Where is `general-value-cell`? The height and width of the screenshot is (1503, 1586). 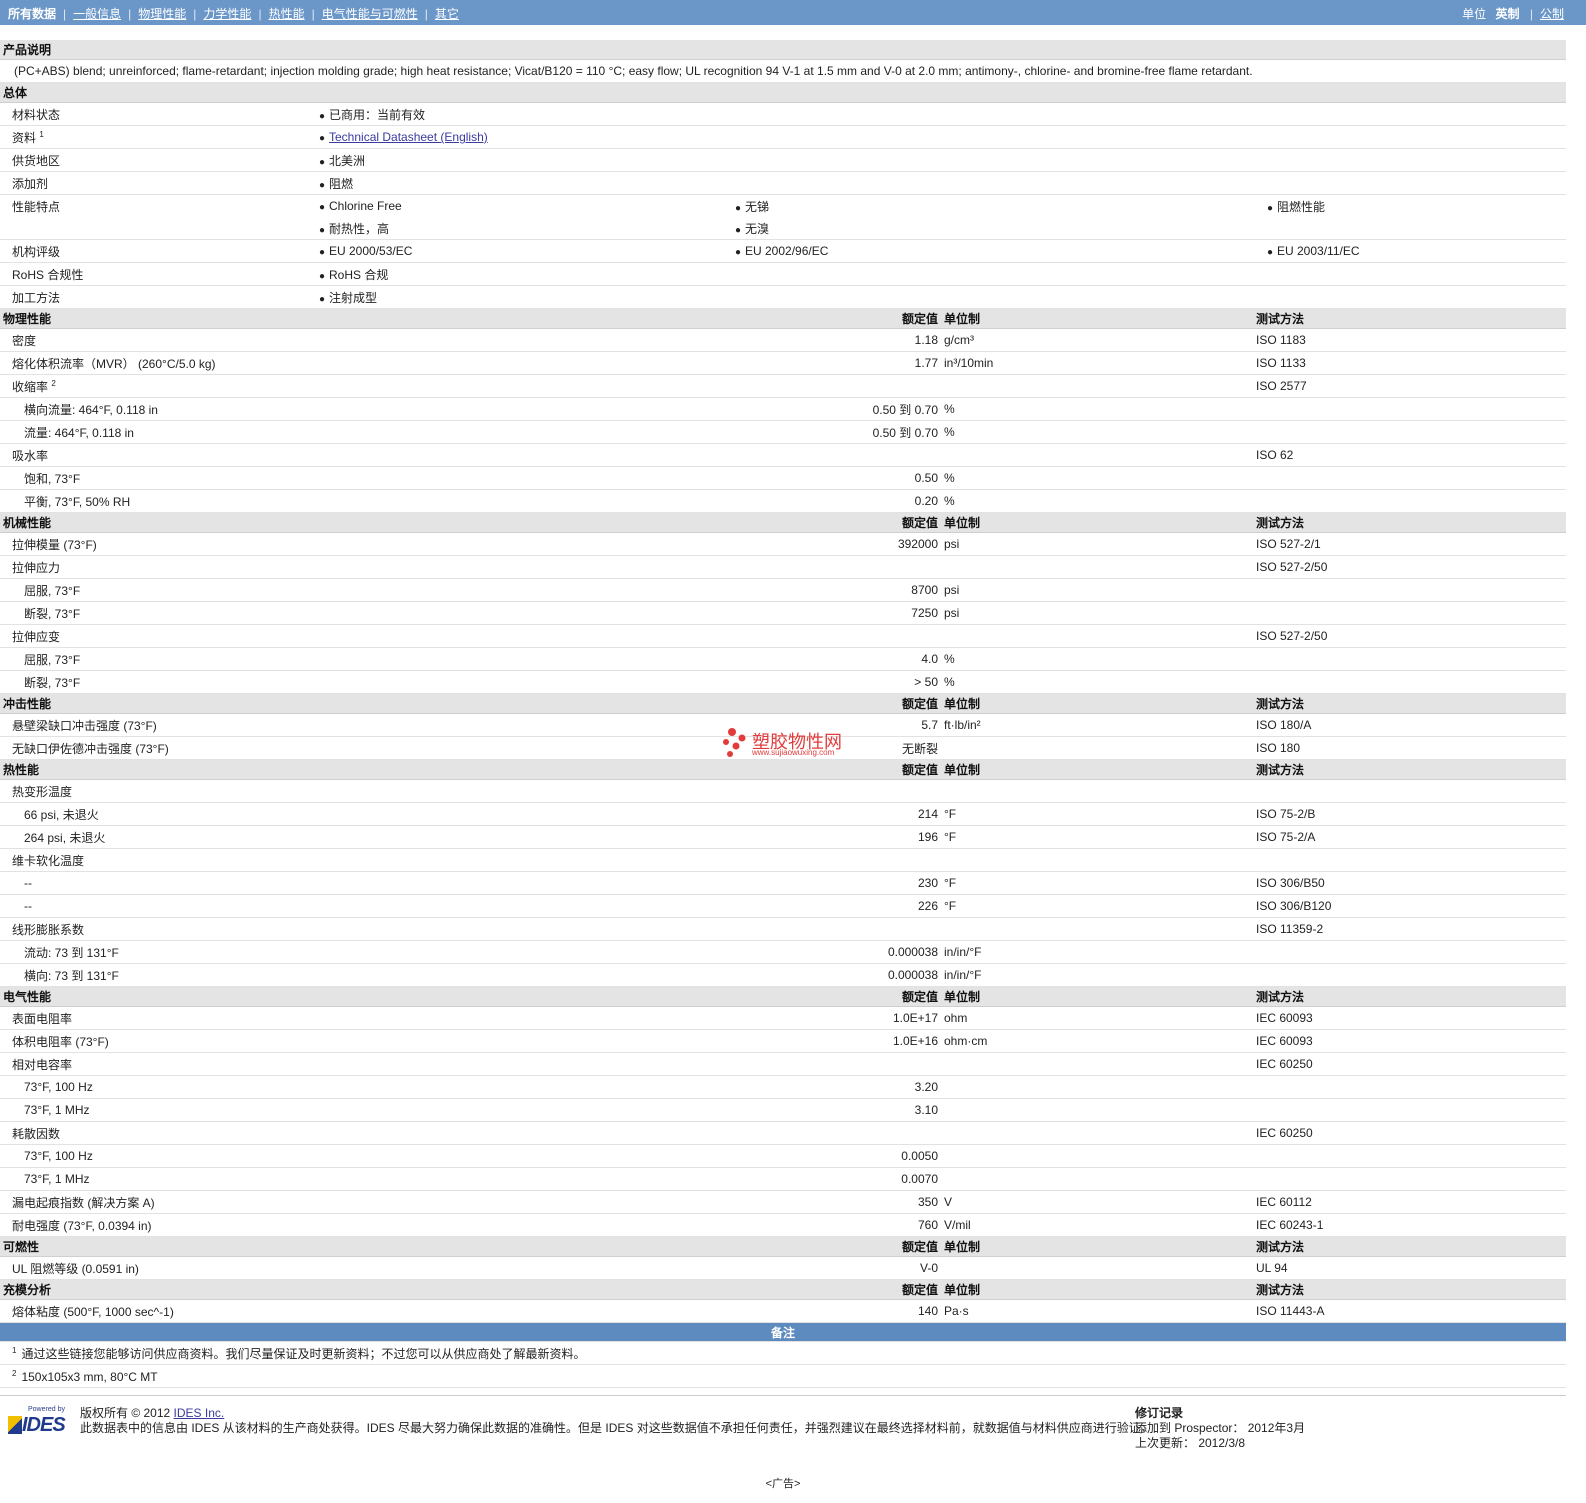 general-value-cell is located at coordinates (1410, 160).